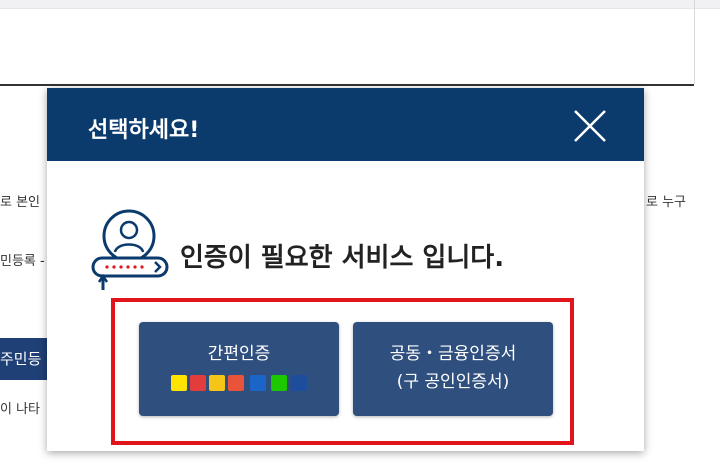 The height and width of the screenshot is (475, 720). Describe the element at coordinates (453, 369) in the screenshot. I see `certificate-auth-button: 공동・금융인증서 (구 공인인증서)` at that location.